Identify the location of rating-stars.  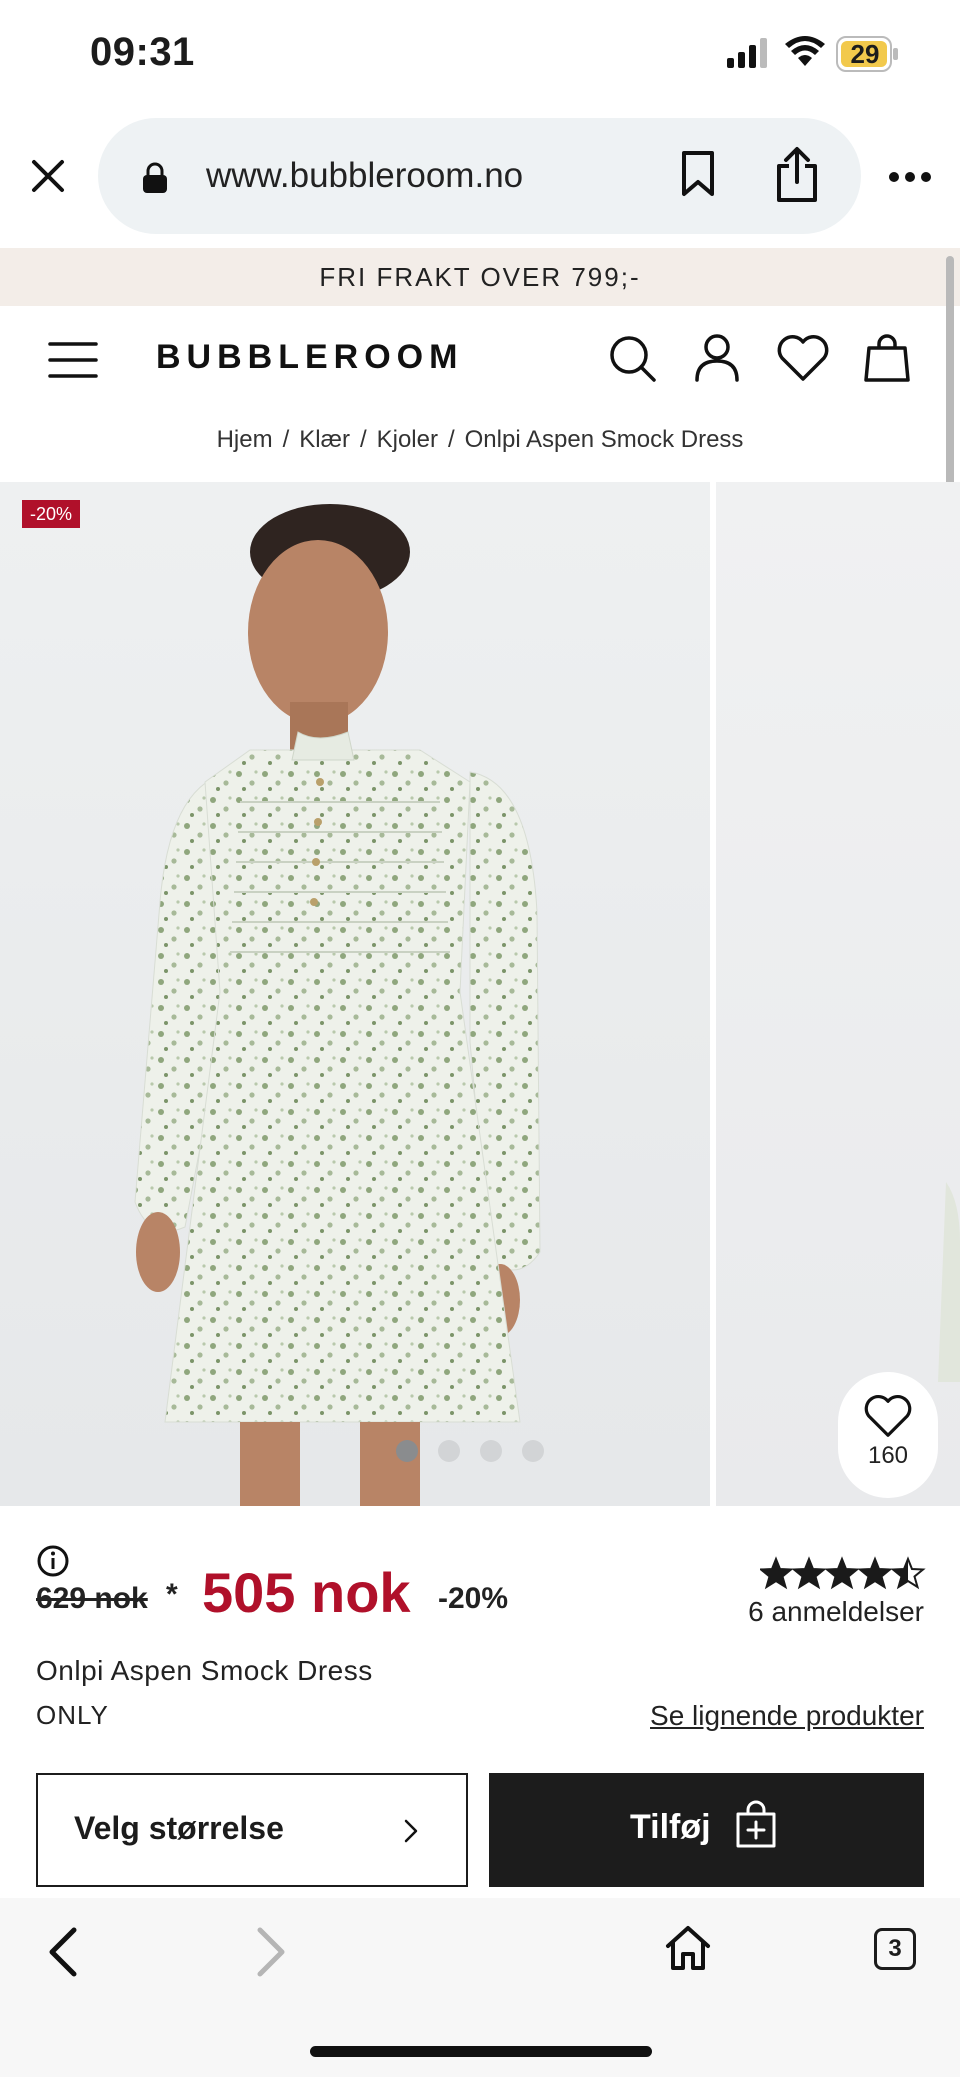
(843, 1573).